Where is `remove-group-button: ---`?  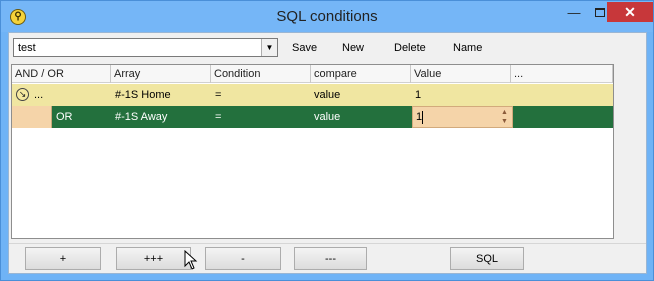
remove-group-button: --- is located at coordinates (330, 258).